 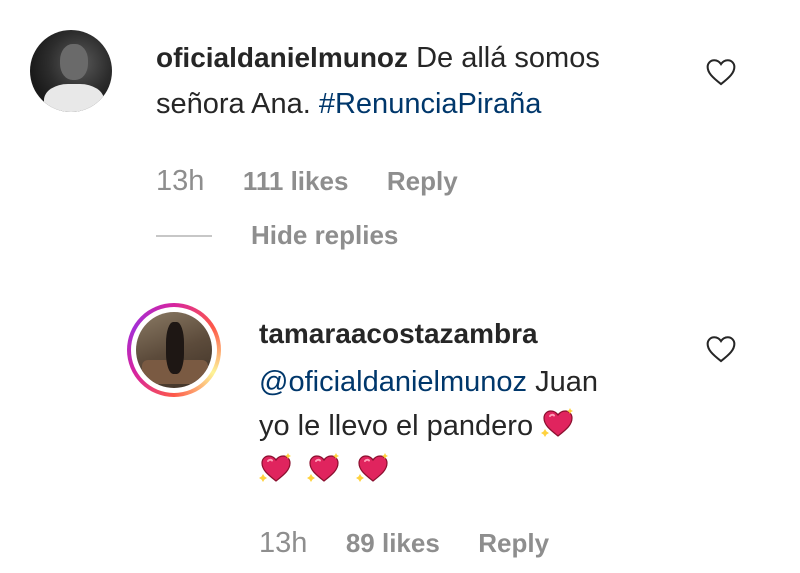 I want to click on reply-text-line1: Juan, so click(x=566, y=382).